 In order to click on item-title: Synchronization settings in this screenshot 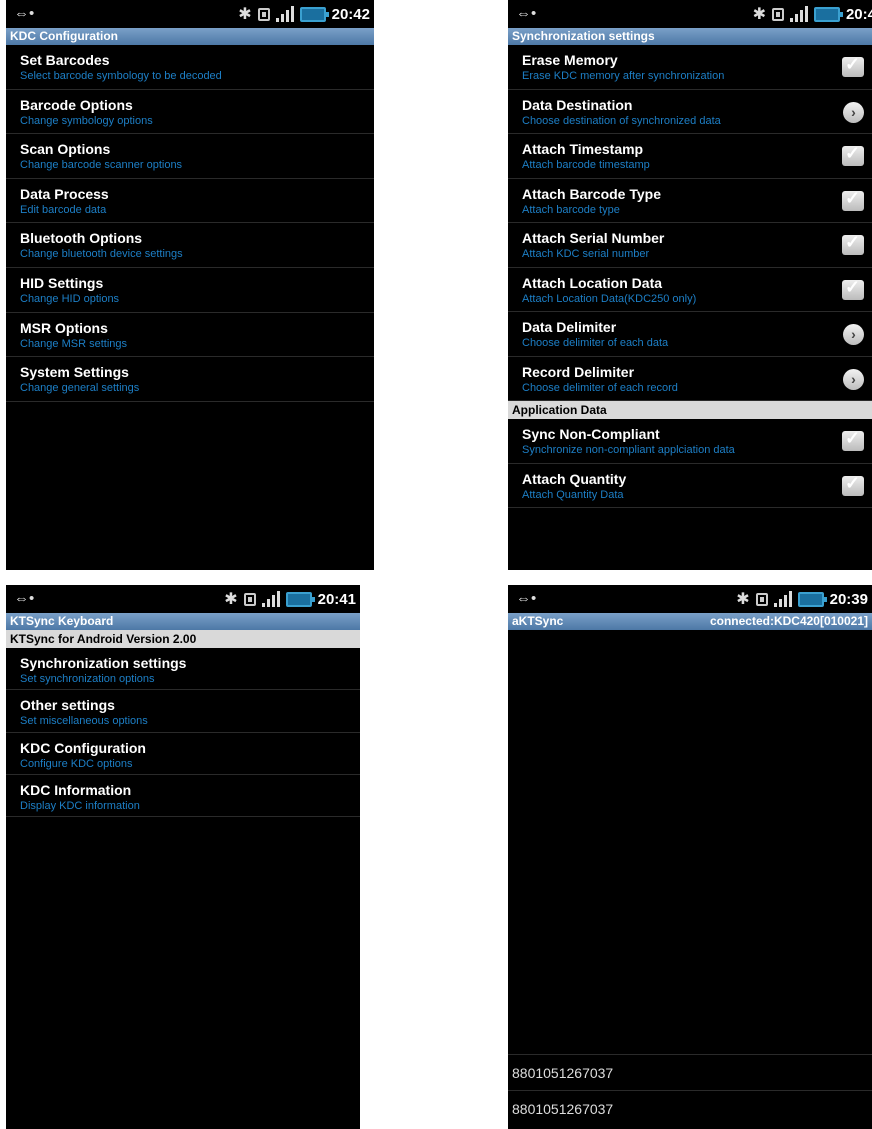, I will do `click(103, 663)`.